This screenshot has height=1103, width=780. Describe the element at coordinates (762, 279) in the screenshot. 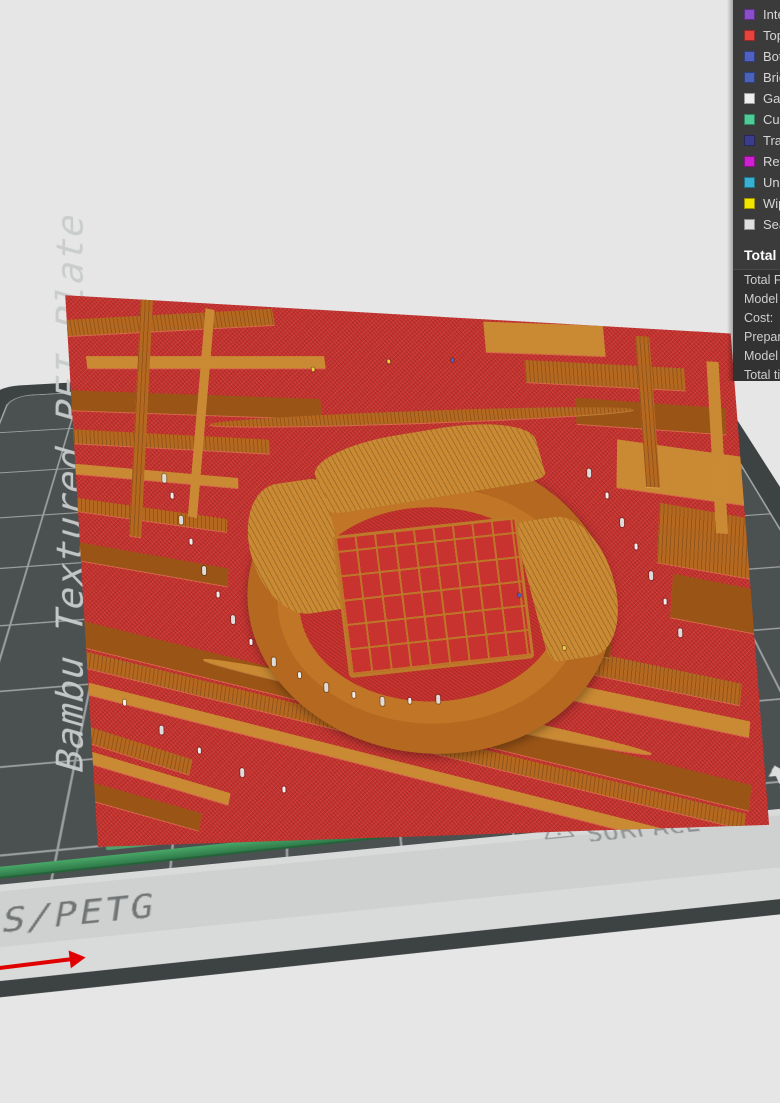

I see `stat-total-filament: Total Filament:` at that location.